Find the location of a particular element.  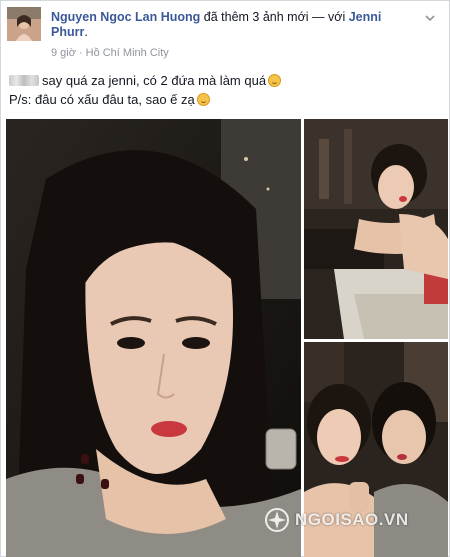

tagged-suffix: . is located at coordinates (86, 32).